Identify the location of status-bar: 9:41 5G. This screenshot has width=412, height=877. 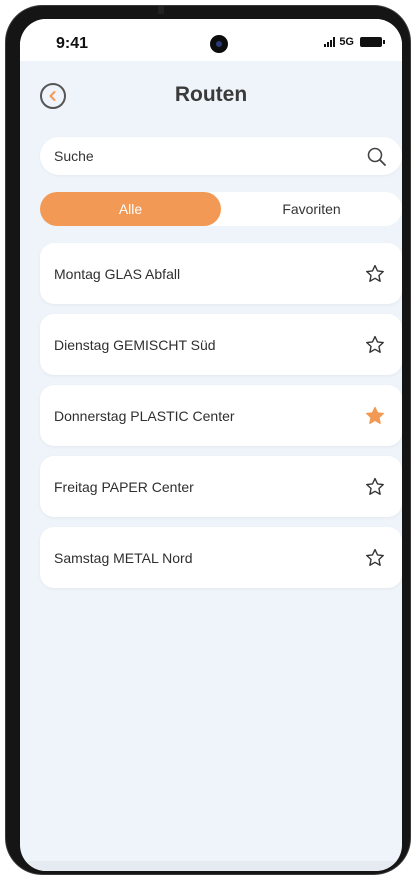
(211, 40).